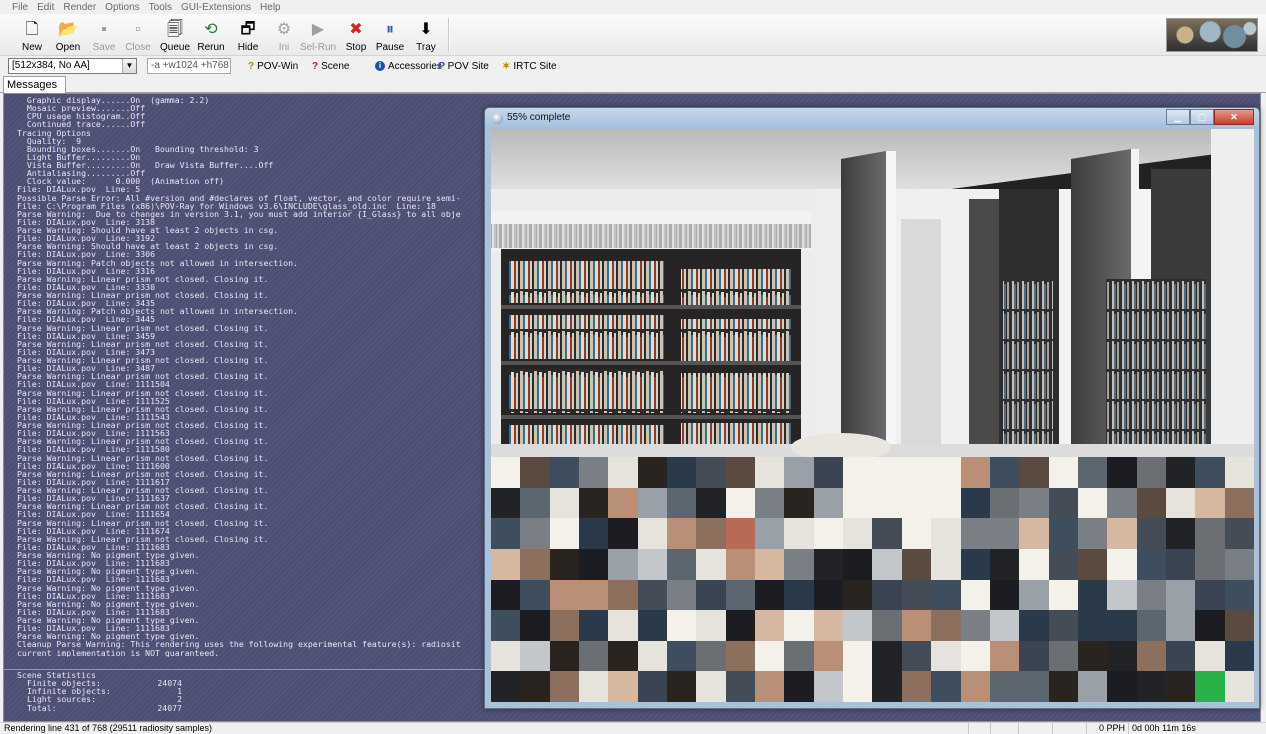 The height and width of the screenshot is (734, 1266). I want to click on message-line: Tracing Options, so click(54, 132).